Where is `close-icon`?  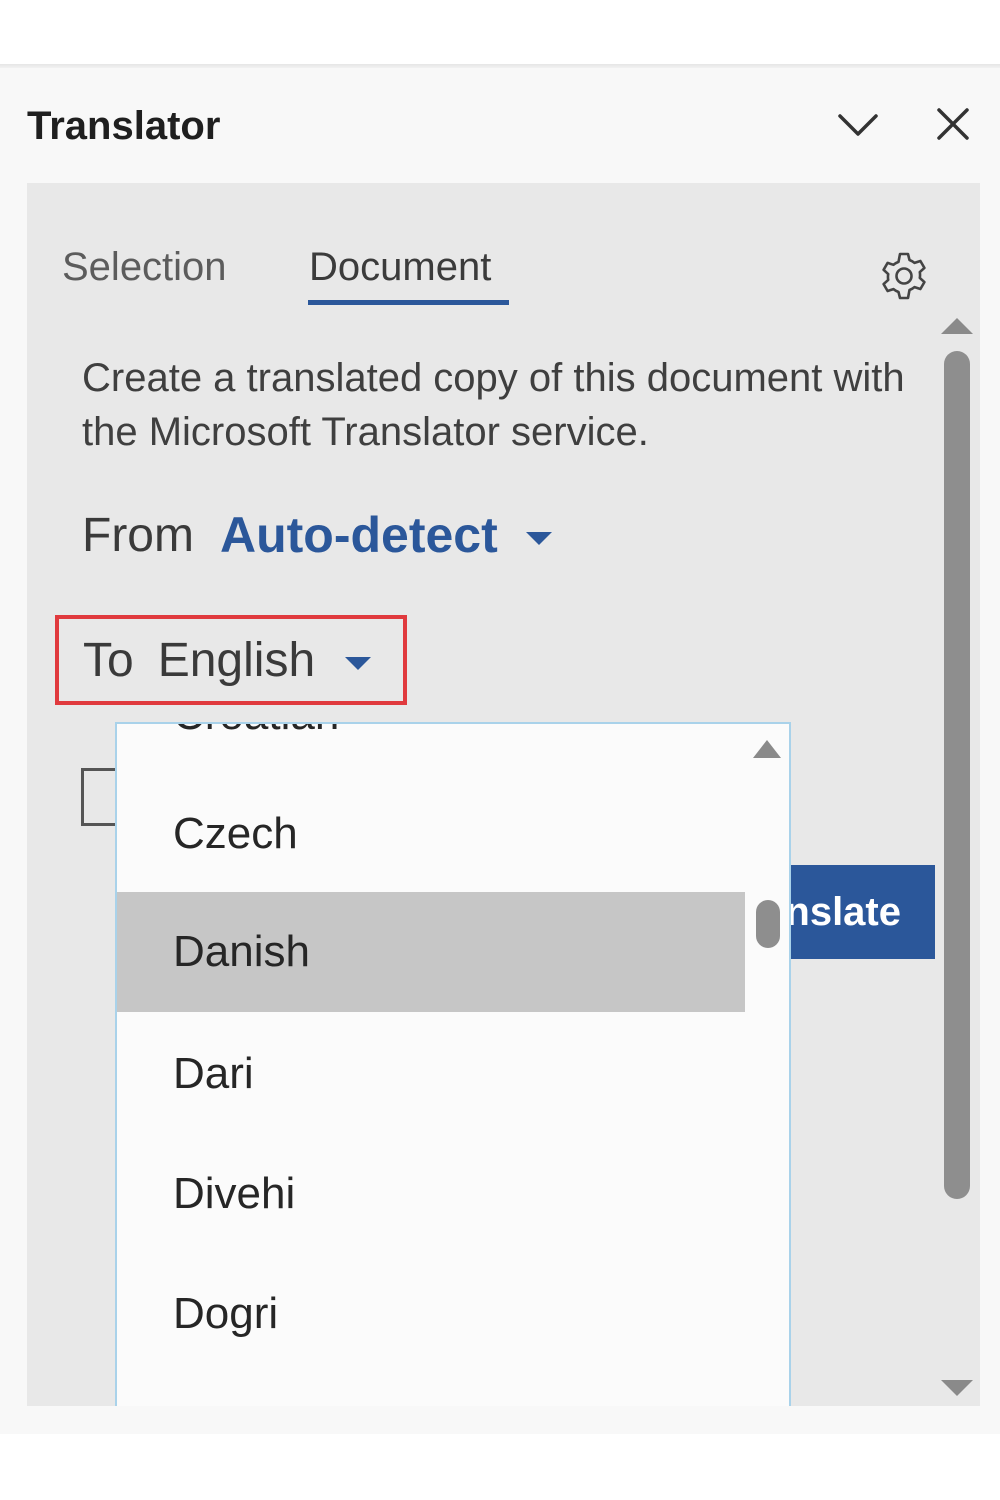
close-icon is located at coordinates (953, 124).